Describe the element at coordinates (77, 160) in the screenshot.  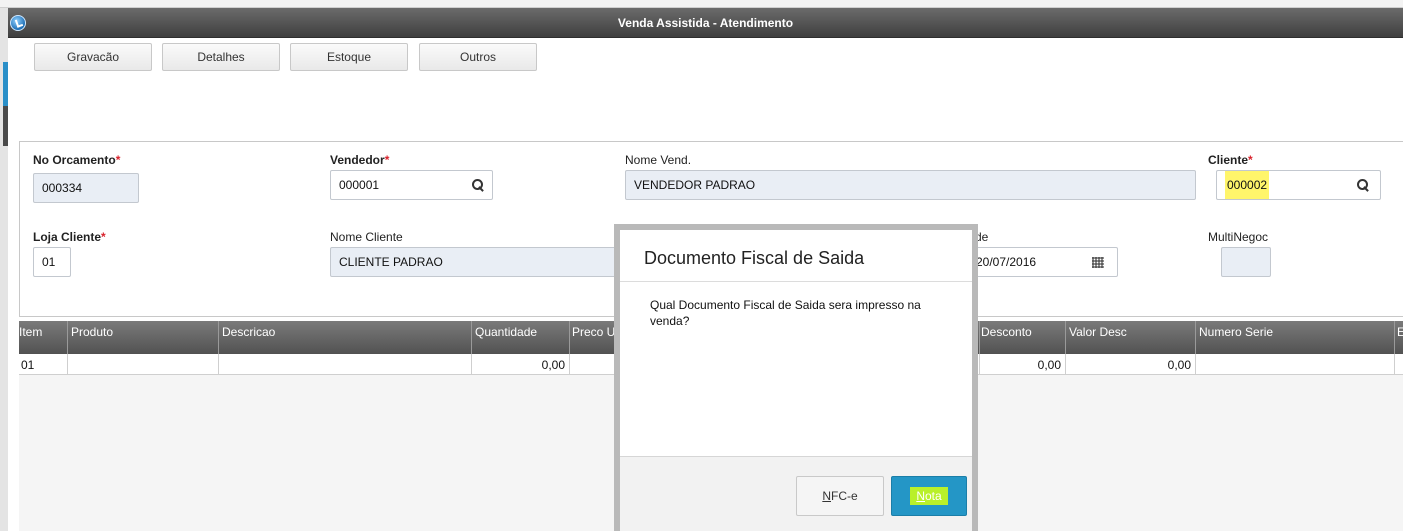
I see `orcamento-label: No Orcamento*` at that location.